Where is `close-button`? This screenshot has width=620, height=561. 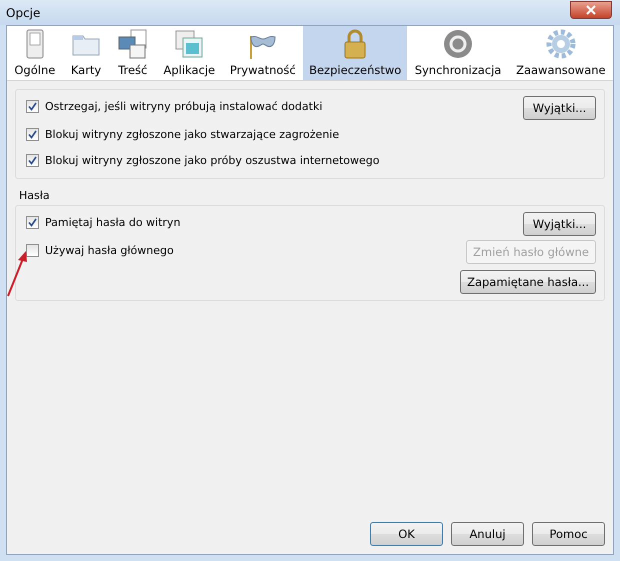 close-button is located at coordinates (591, 9).